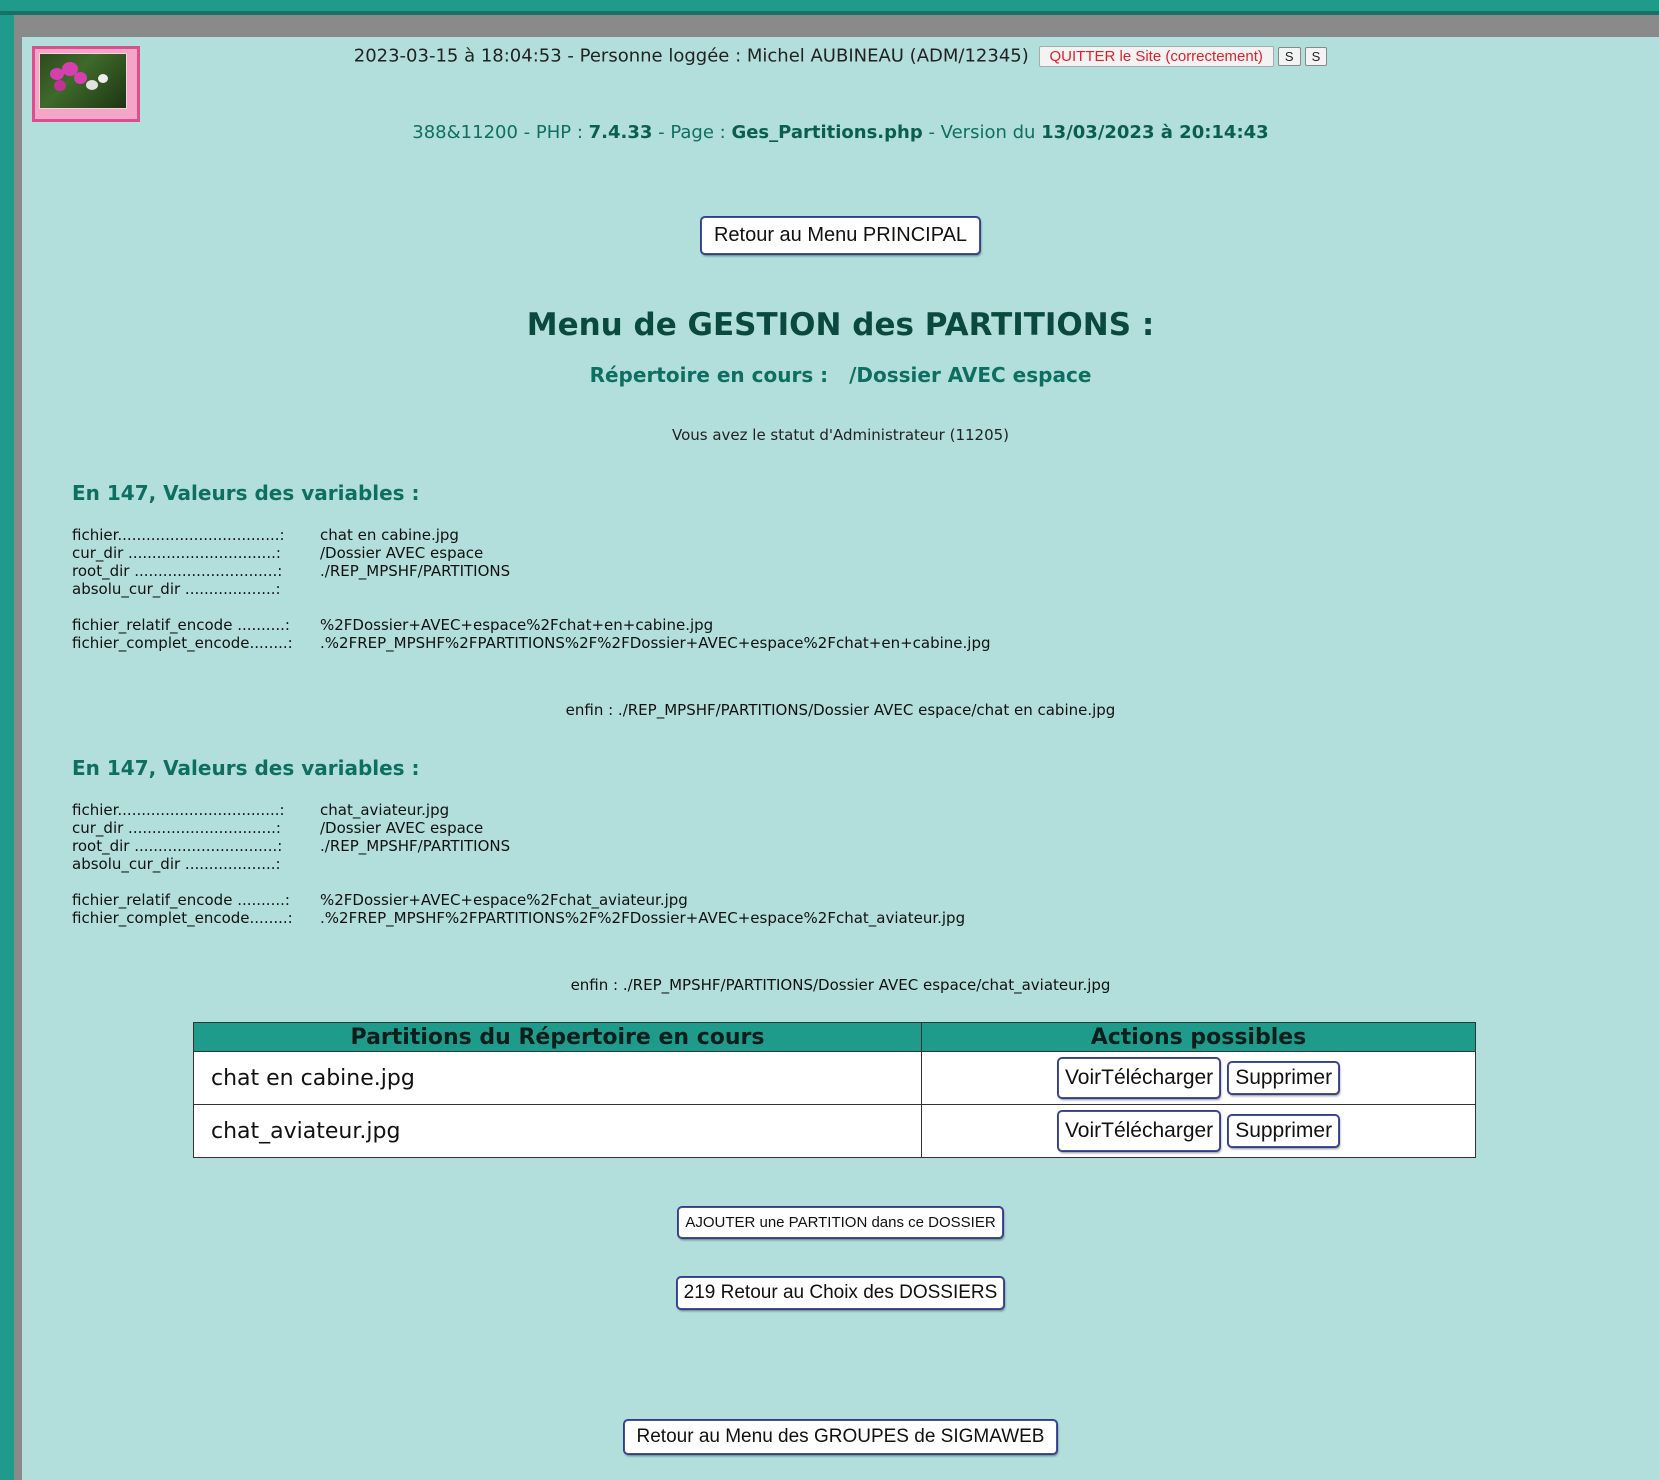 Image resolution: width=1659 pixels, height=1480 pixels. What do you see at coordinates (1316, 56) in the screenshot?
I see `s-button-2: S` at bounding box center [1316, 56].